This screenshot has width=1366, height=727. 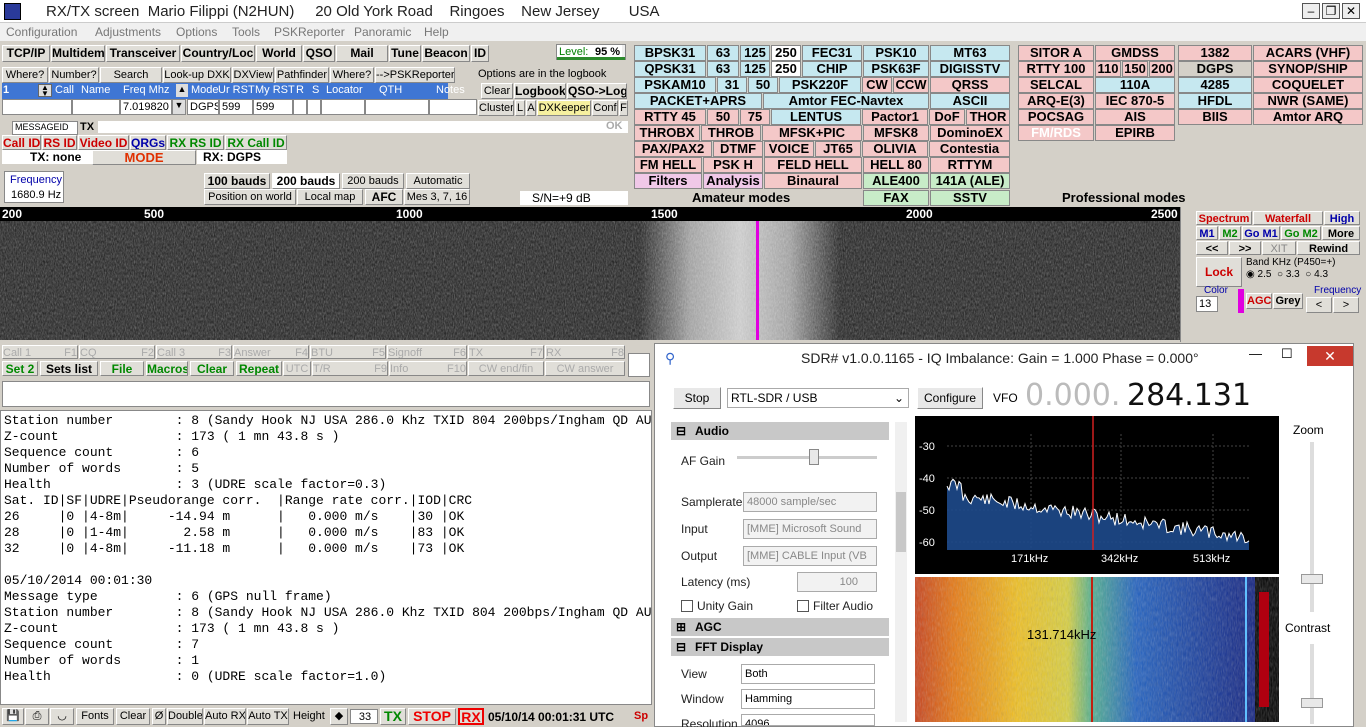 I want to click on mode-pskam31: 31, so click(x=732, y=85).